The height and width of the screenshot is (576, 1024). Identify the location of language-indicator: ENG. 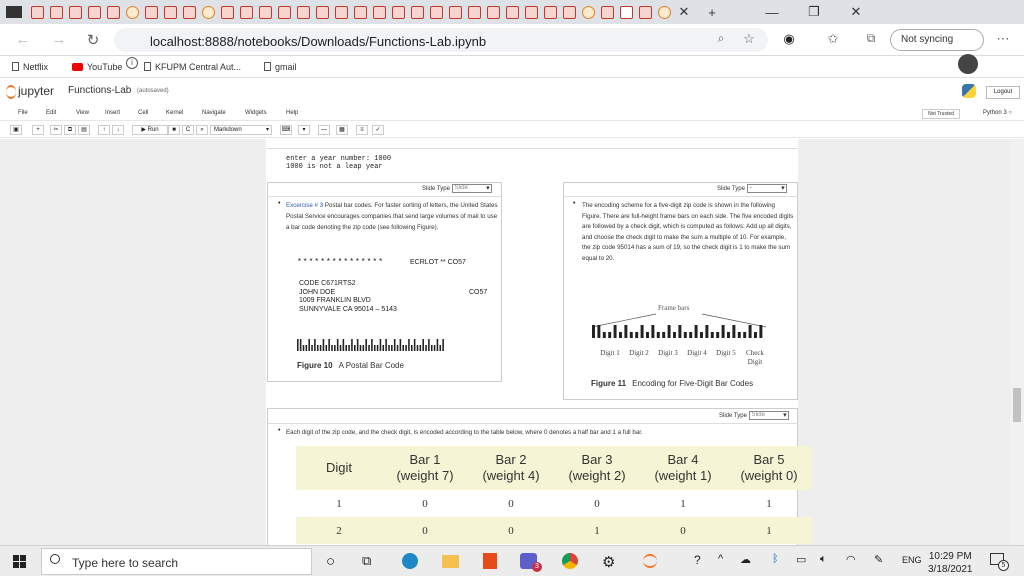
(912, 560).